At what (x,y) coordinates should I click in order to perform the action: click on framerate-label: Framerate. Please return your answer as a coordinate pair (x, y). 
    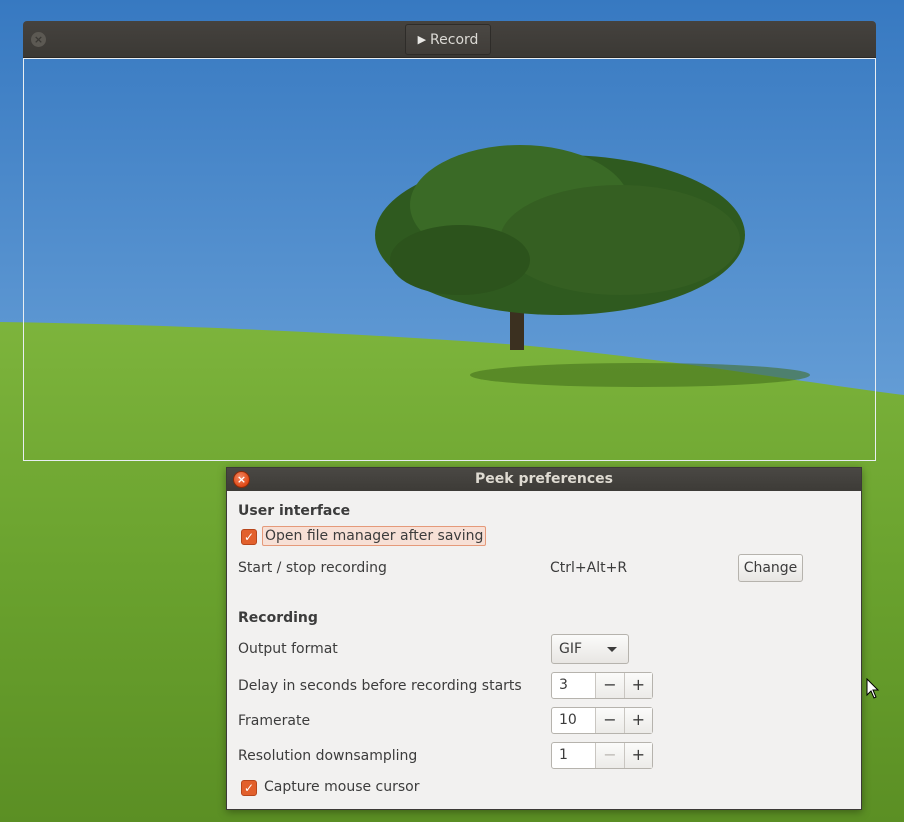
    Looking at the image, I should click on (274, 721).